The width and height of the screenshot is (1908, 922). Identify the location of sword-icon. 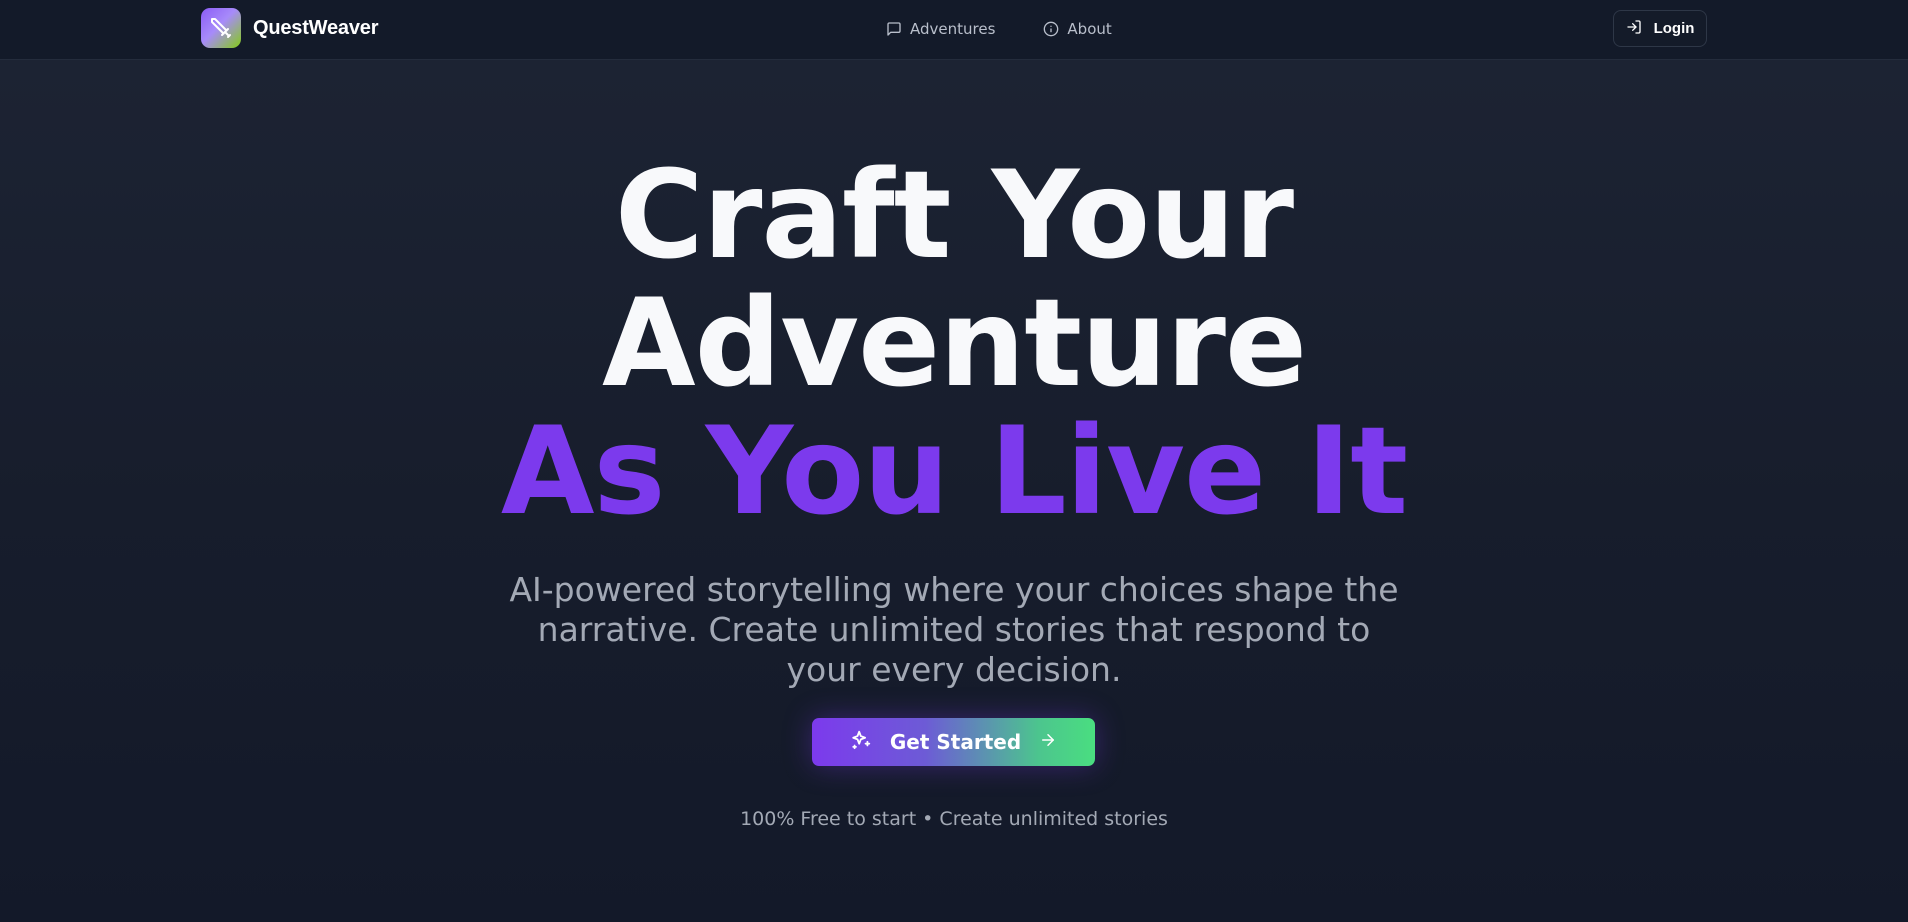
(221, 28).